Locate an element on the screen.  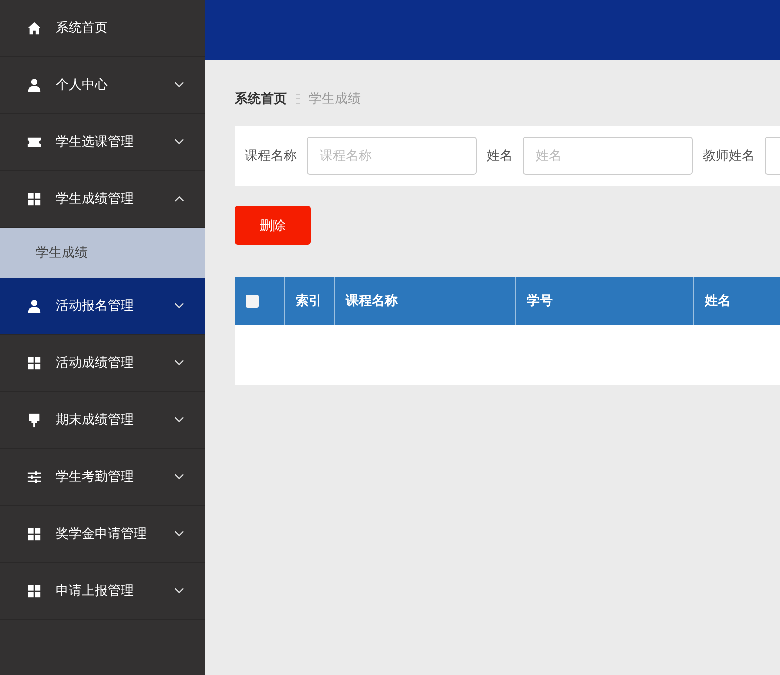
menu-label: 期末成绩管理 is located at coordinates (95, 420).